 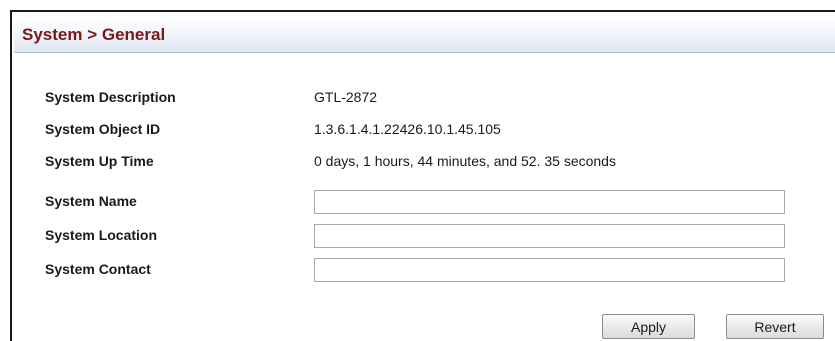 I want to click on revert-button: Revert, so click(x=775, y=326).